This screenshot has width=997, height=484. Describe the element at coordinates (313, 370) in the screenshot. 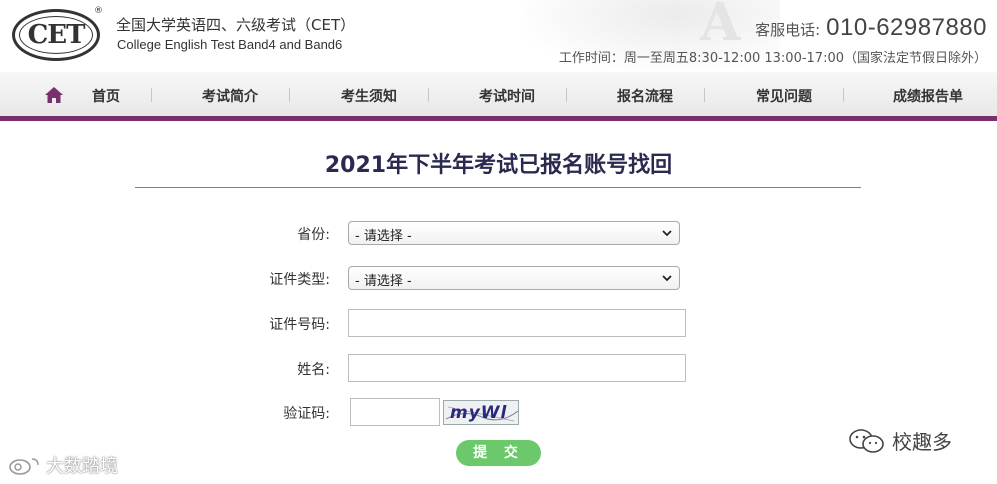

I see `name-label: 姓名:` at that location.